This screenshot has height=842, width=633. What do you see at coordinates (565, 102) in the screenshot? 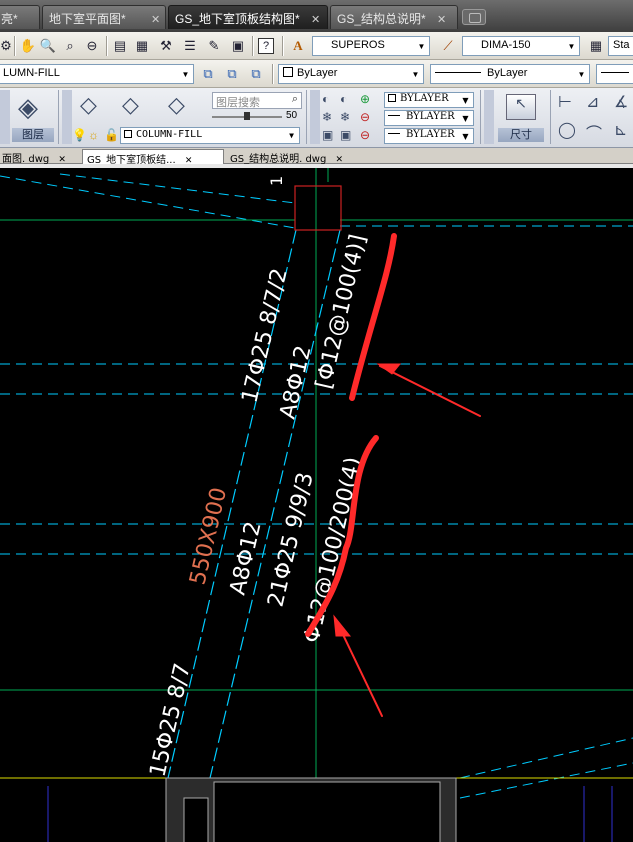
I see `dim-linear-icon: ⊢` at bounding box center [565, 102].